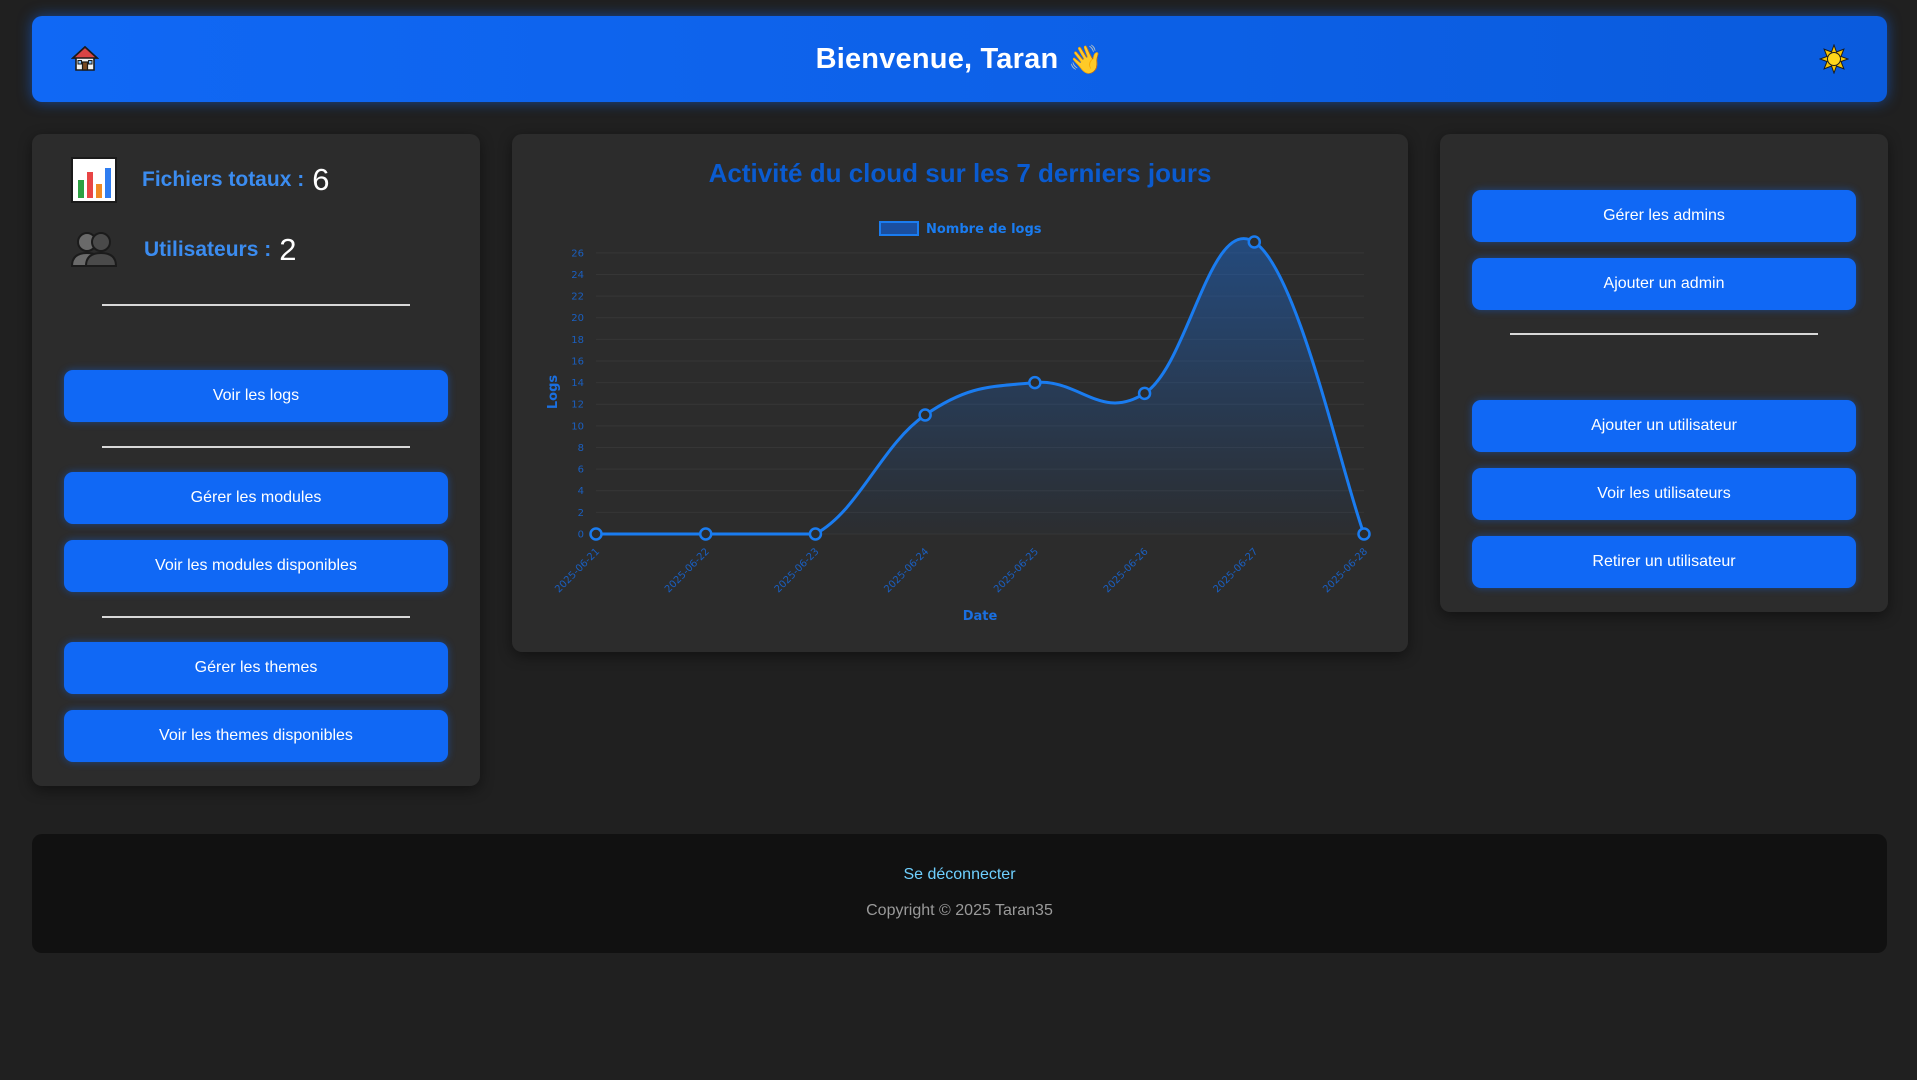 The height and width of the screenshot is (1080, 1917). What do you see at coordinates (577, 383) in the screenshot?
I see `y-tick-label: 14` at bounding box center [577, 383].